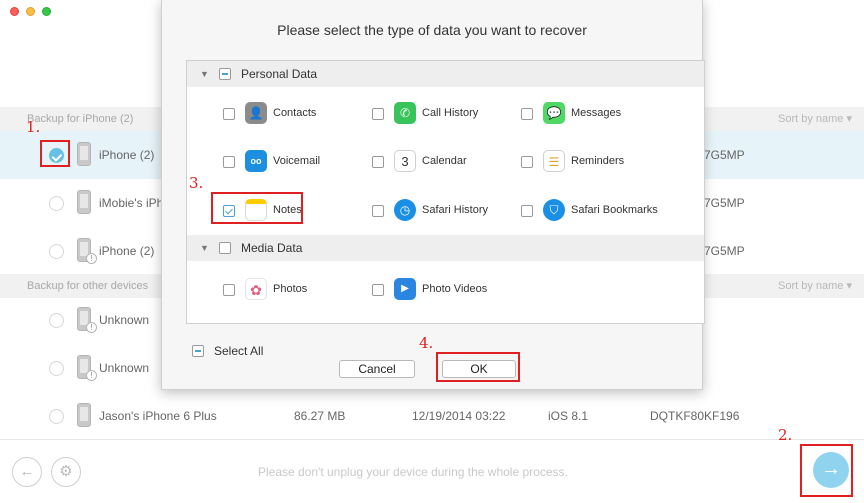  What do you see at coordinates (554, 113) in the screenshot?
I see `messages-icon: 💬` at bounding box center [554, 113].